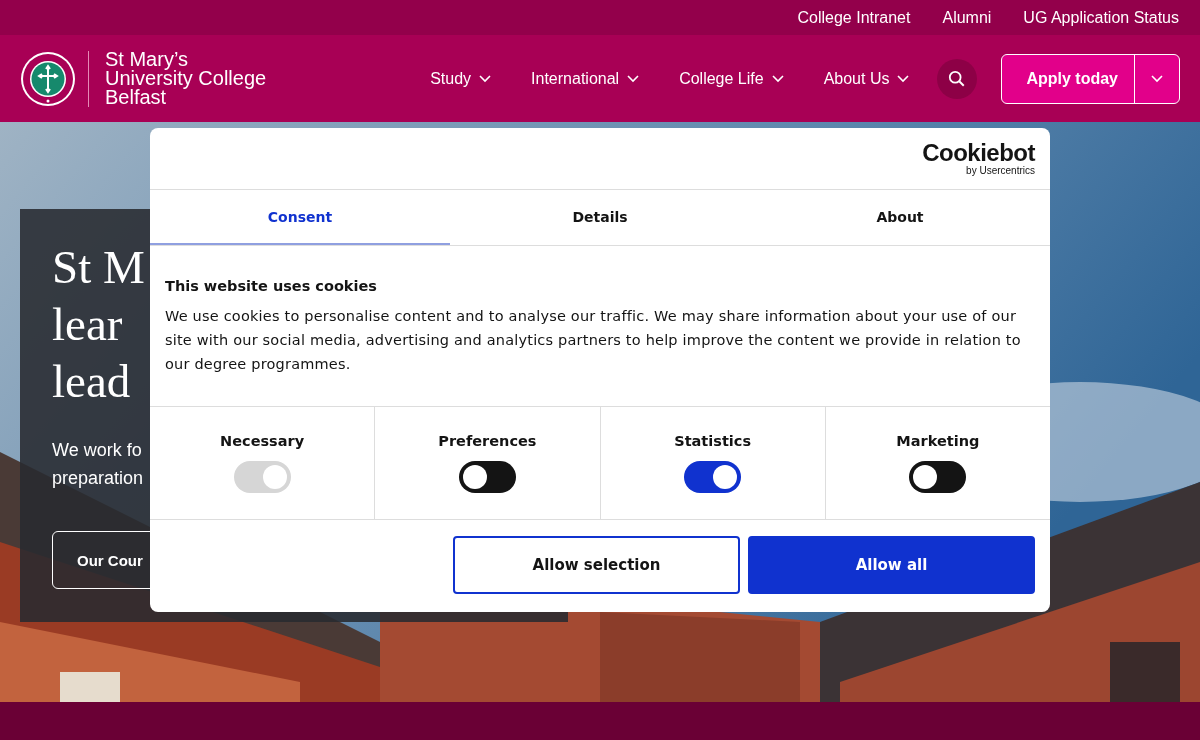 The height and width of the screenshot is (740, 1200). I want to click on dialog-text: We use cookies to personalise content and to analyse our traffic. We may share information about your use of our site with our social media, advertising and analytics partners to help improve the content we provide in relation to our degree programmes., so click(593, 340).